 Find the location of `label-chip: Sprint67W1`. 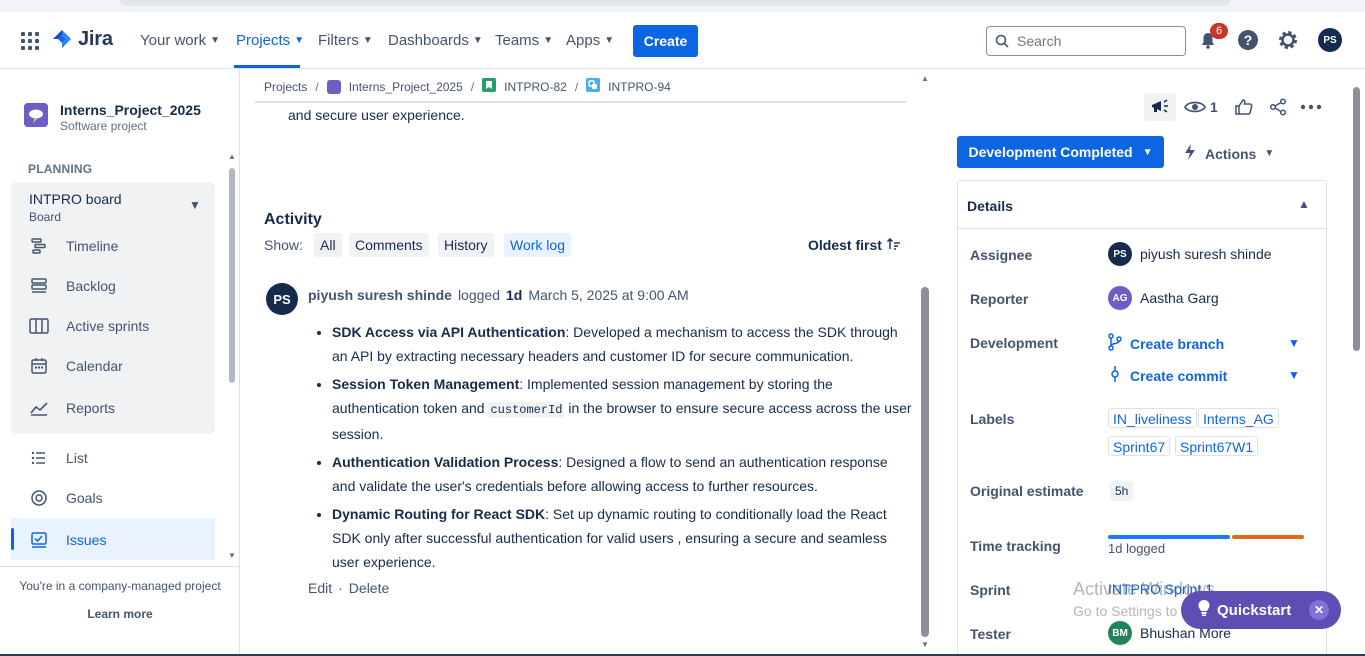

label-chip: Sprint67W1 is located at coordinates (1217, 446).